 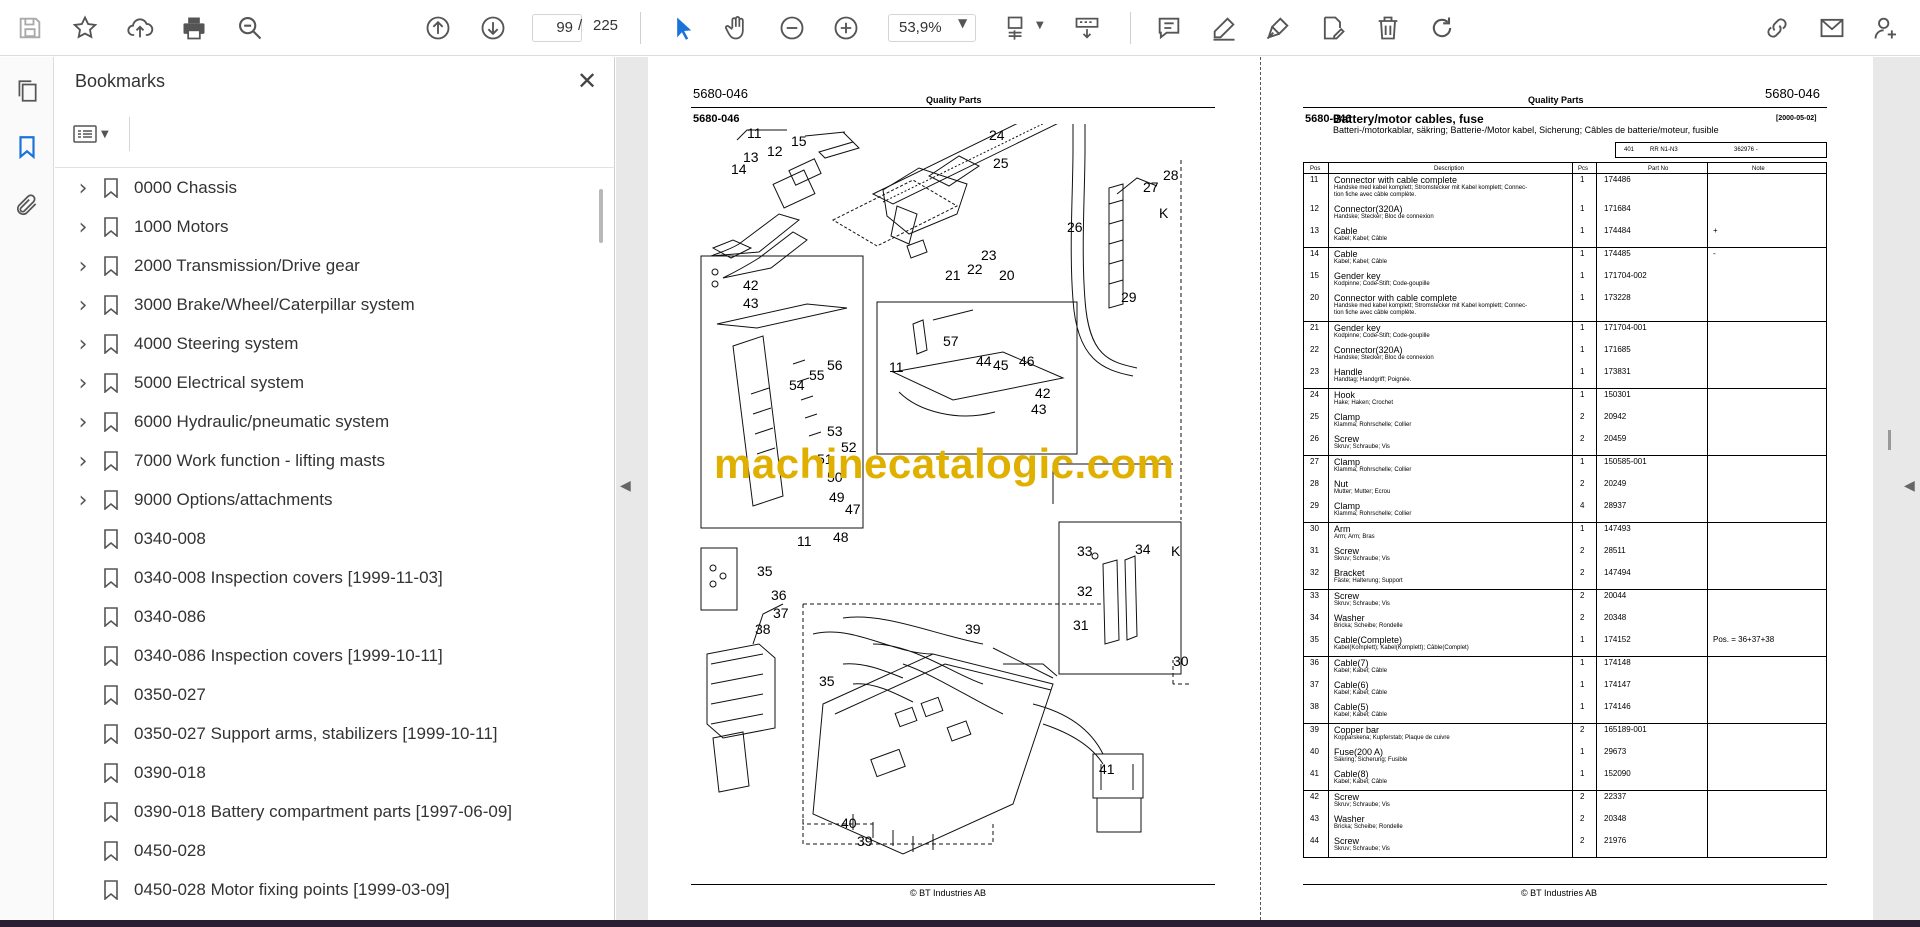 I want to click on select-cursor-icon, so click(x=683, y=28).